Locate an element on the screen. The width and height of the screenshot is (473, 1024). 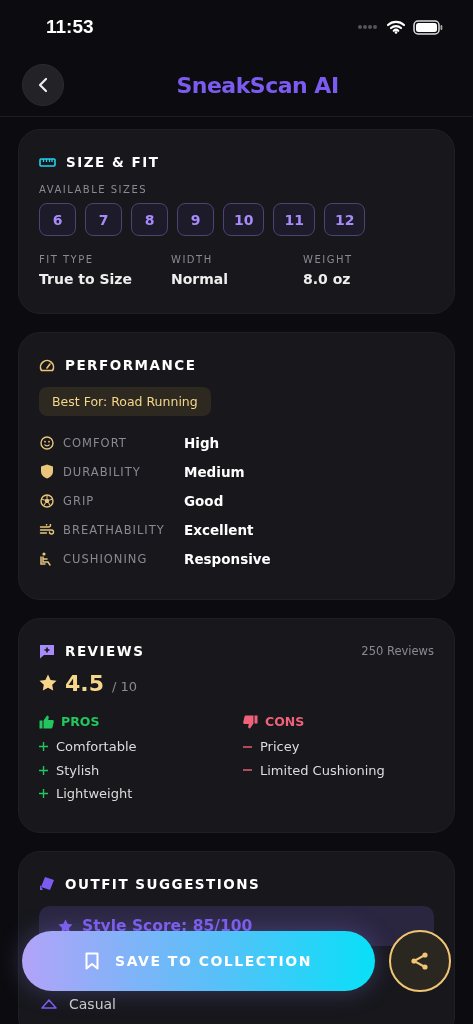
section-title: REVIEWS is located at coordinates (105, 651).